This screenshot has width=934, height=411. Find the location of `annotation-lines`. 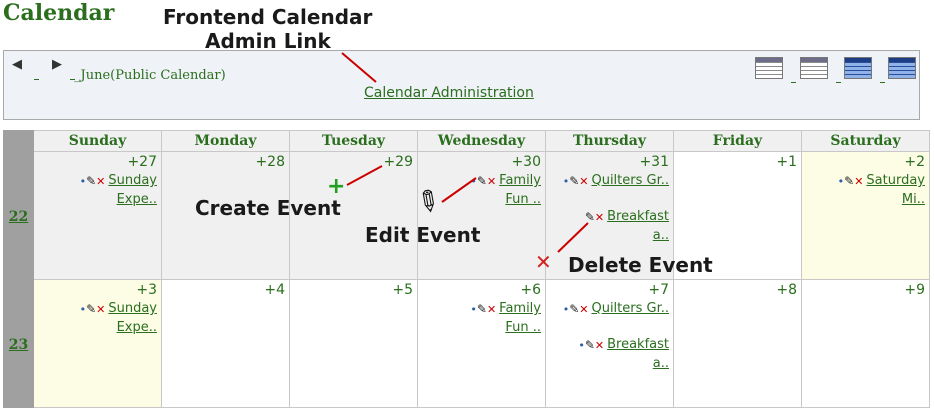

annotation-lines is located at coordinates (465, 152).